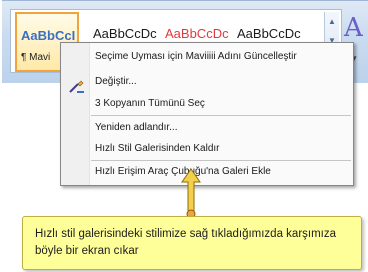 Image resolution: width=368 pixels, height=272 pixels. What do you see at coordinates (48, 35) in the screenshot?
I see `style-sample-text: AaBbCcI` at bounding box center [48, 35].